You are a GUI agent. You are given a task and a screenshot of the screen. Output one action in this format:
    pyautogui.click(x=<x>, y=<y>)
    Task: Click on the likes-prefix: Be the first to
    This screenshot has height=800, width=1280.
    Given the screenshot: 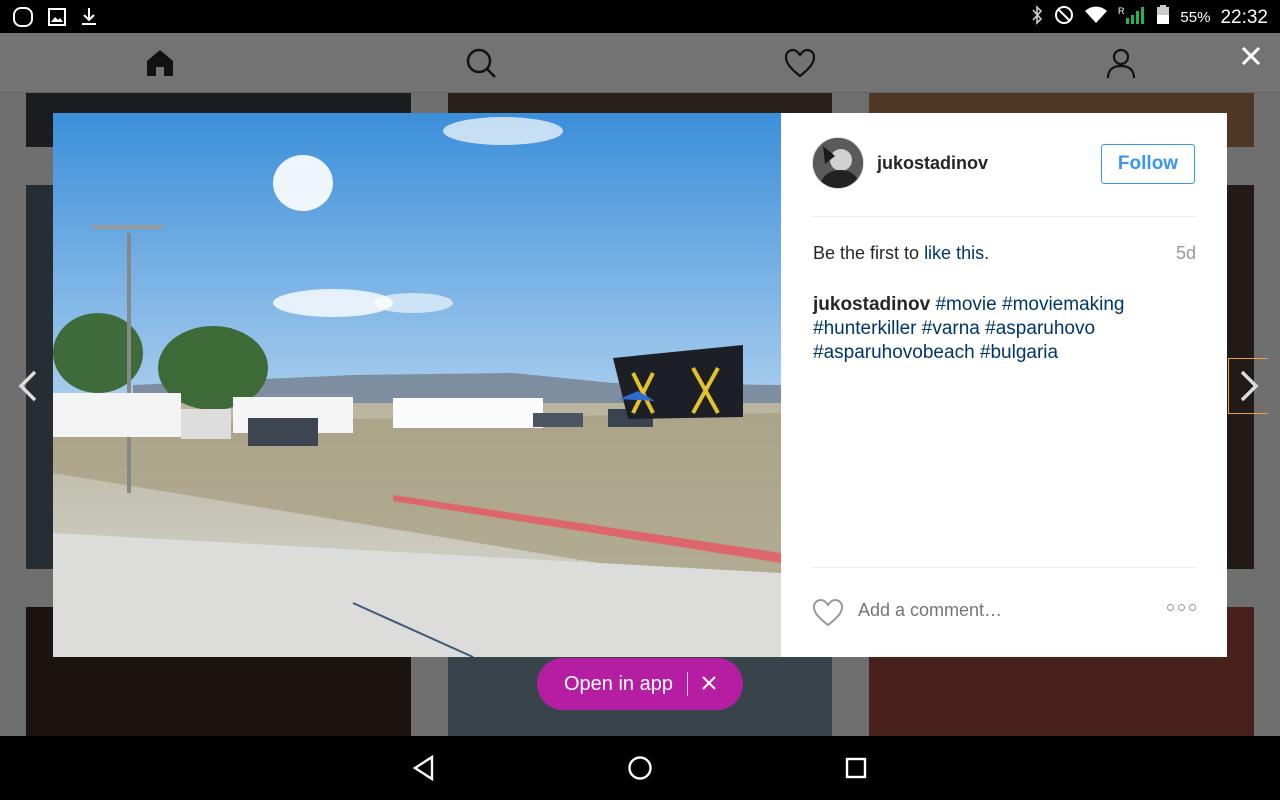 What is the action you would take?
    pyautogui.click(x=869, y=253)
    